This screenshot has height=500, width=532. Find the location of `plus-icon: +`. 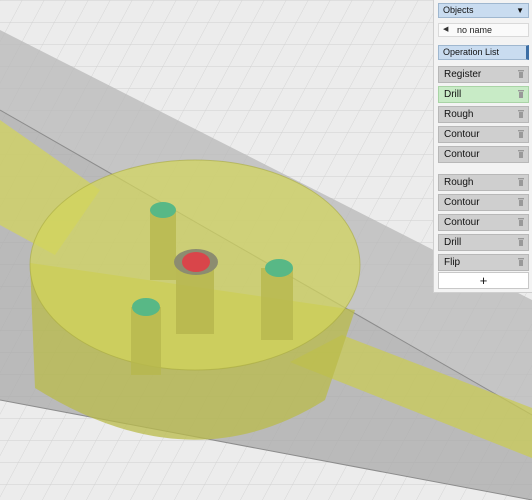

plus-icon: + is located at coordinates (483, 280).